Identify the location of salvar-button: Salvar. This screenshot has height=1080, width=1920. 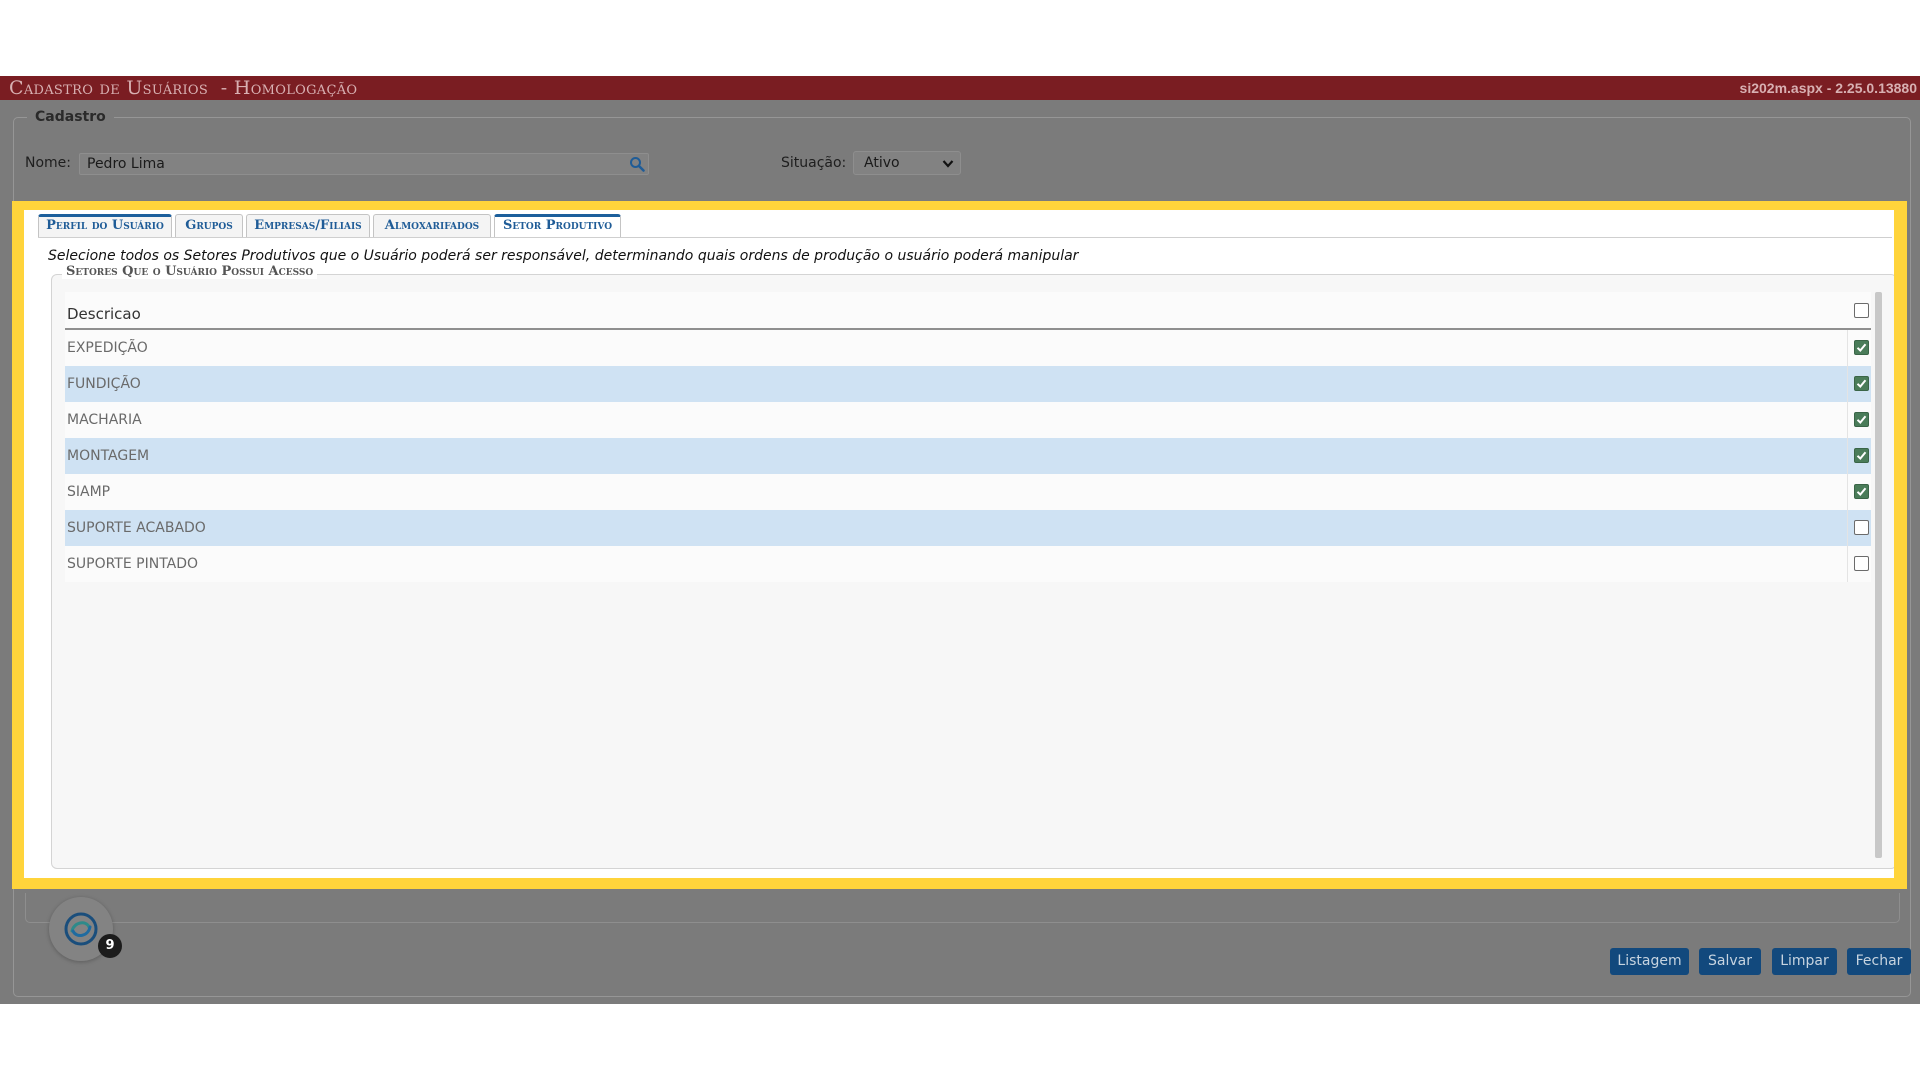
(1730, 961).